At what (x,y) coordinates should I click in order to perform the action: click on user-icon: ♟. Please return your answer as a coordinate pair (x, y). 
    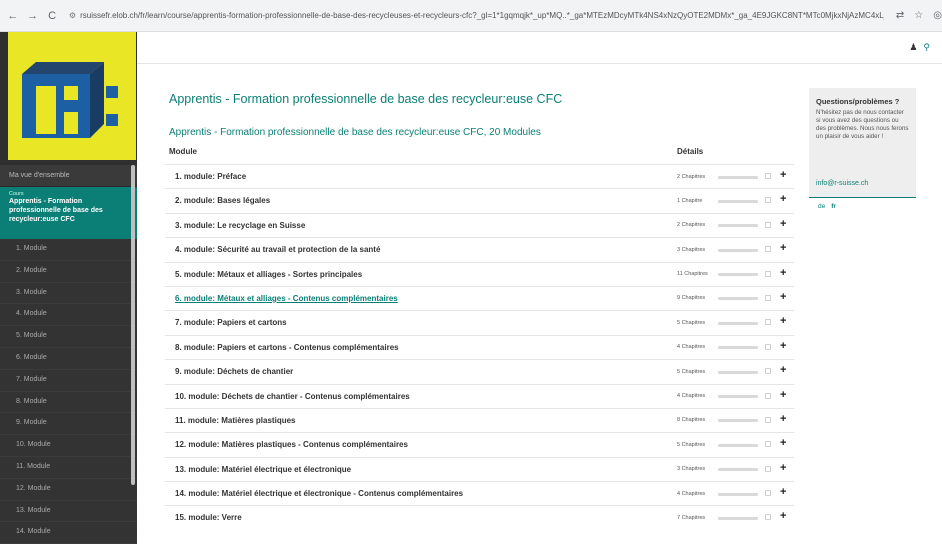
    Looking at the image, I should click on (913, 47).